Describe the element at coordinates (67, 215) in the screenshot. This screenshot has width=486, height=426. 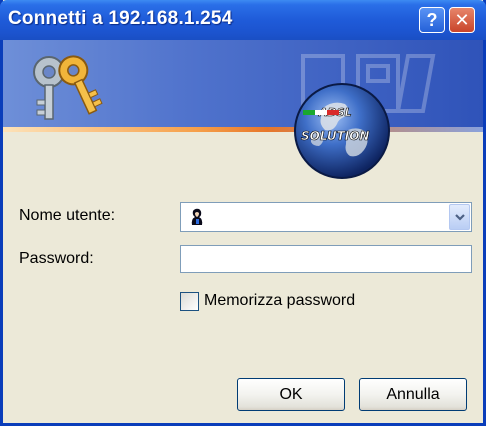
I see `username-label: Nome utente:` at that location.